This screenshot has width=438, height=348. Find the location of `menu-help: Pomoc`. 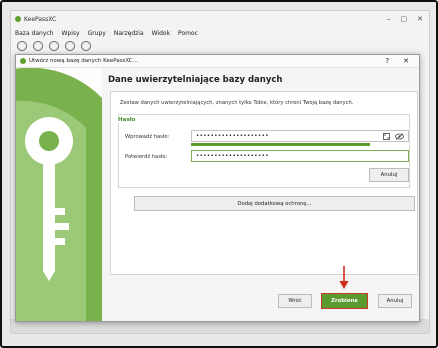

menu-help: Pomoc is located at coordinates (188, 33).